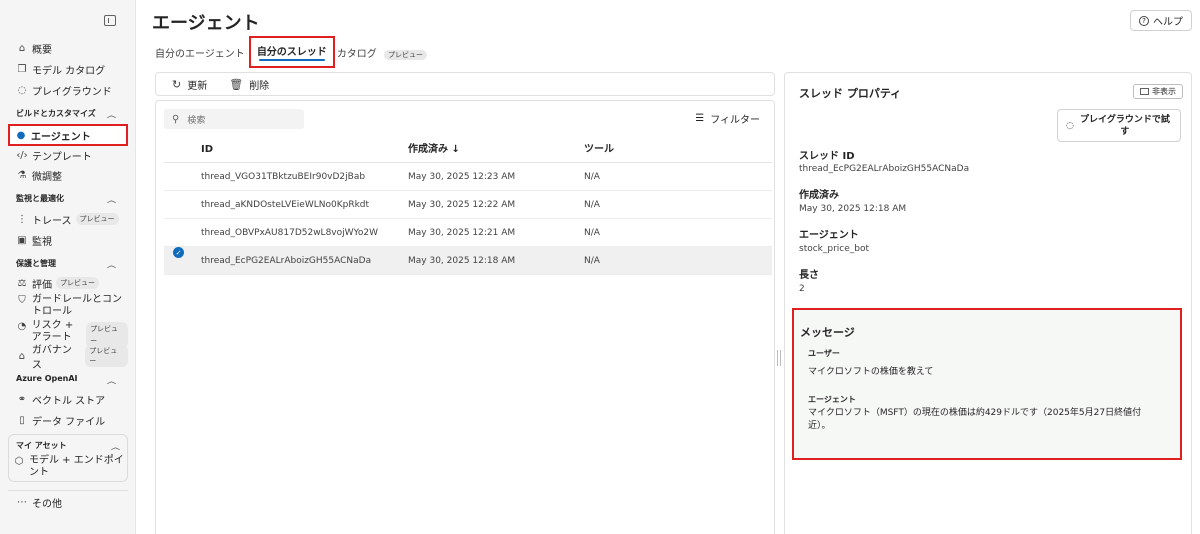 The width and height of the screenshot is (1200, 534). What do you see at coordinates (1144, 20) in the screenshot?
I see `question-icon: ?` at bounding box center [1144, 20].